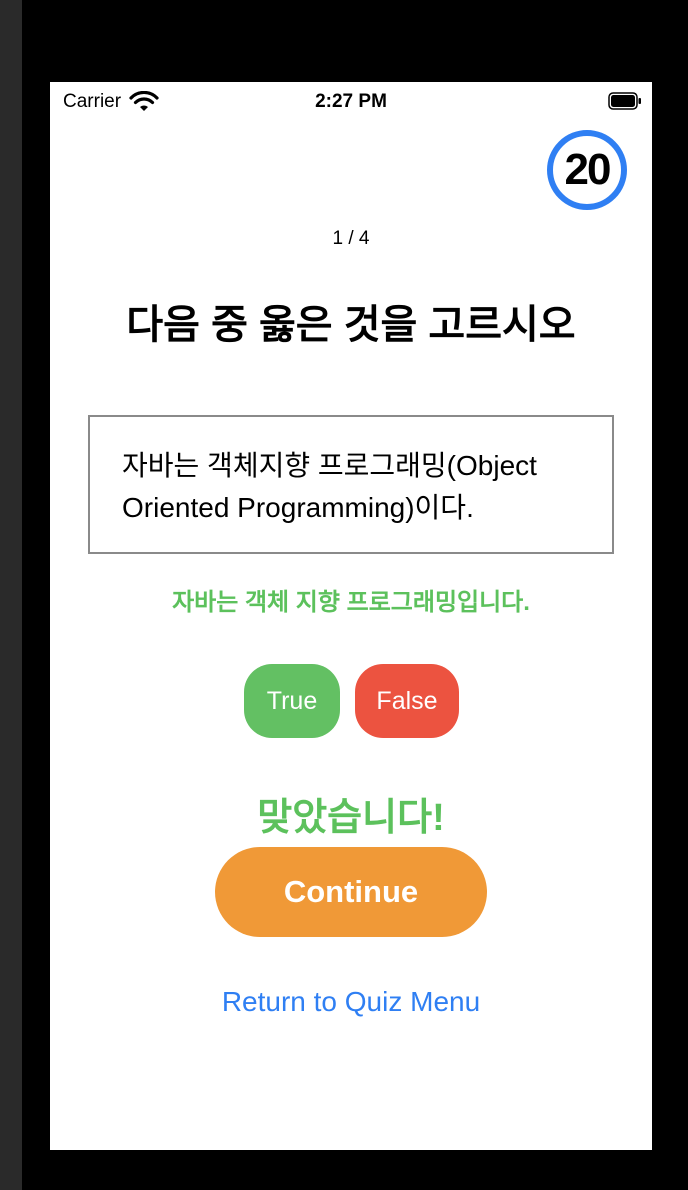 The height and width of the screenshot is (1190, 688). I want to click on status-bar: Carrier 2:27 PM, so click(351, 102).